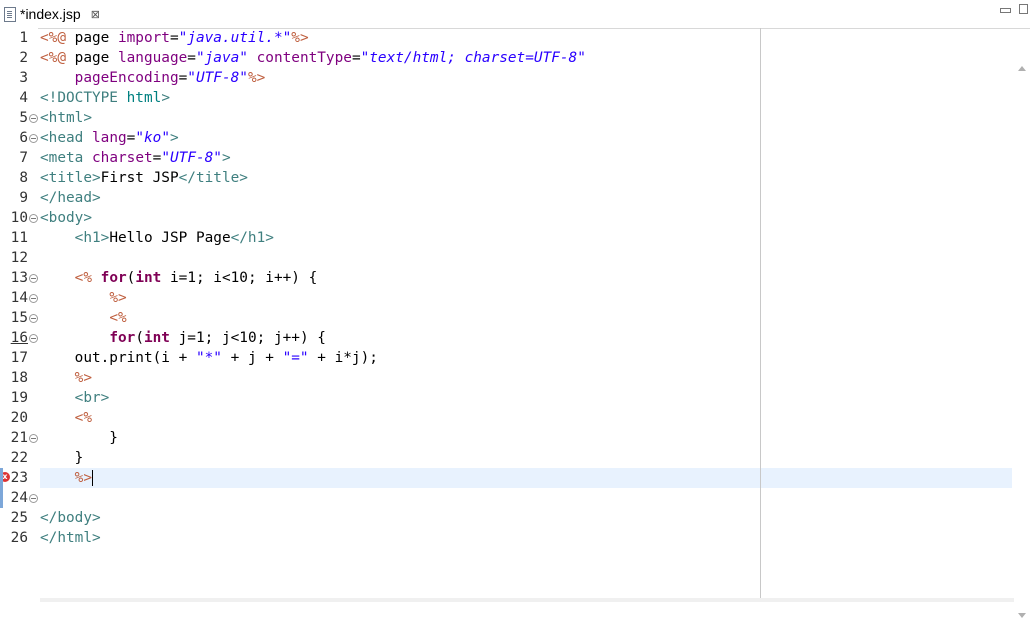 This screenshot has height=626, width=1030. What do you see at coordinates (126, 78) in the screenshot?
I see `code-token: pageEncoding` at bounding box center [126, 78].